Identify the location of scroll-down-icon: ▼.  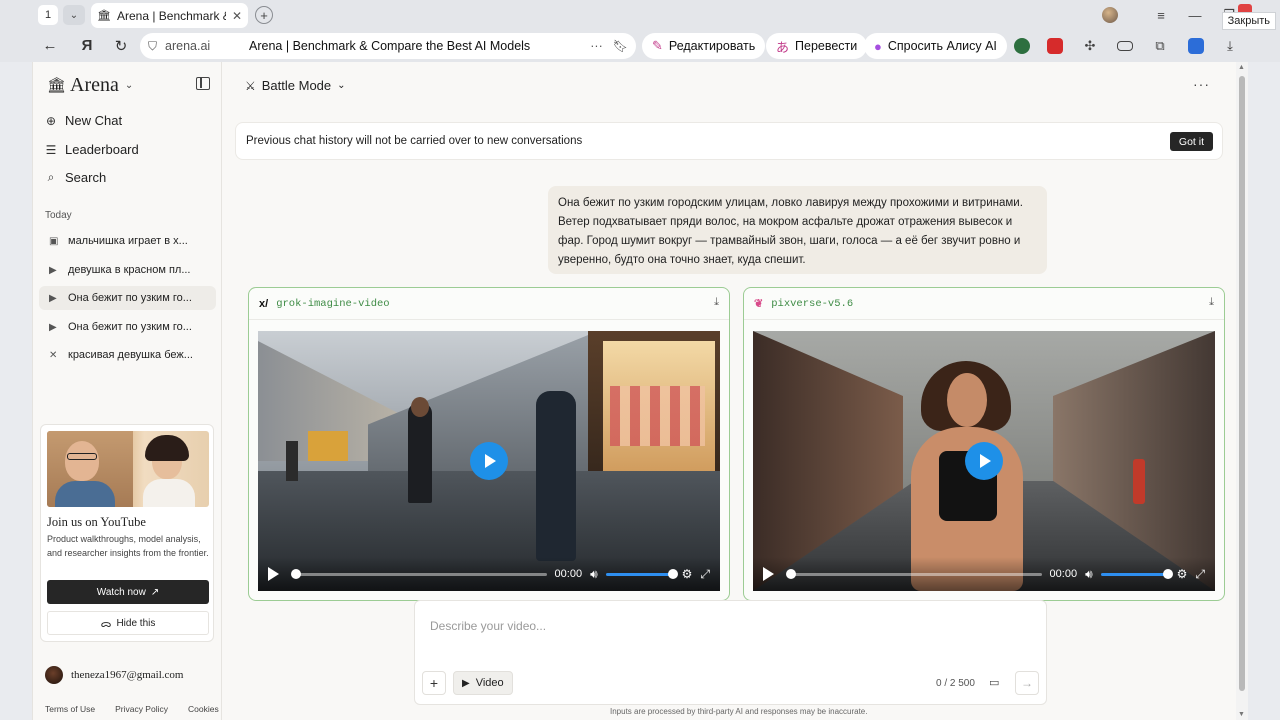
(1241, 714).